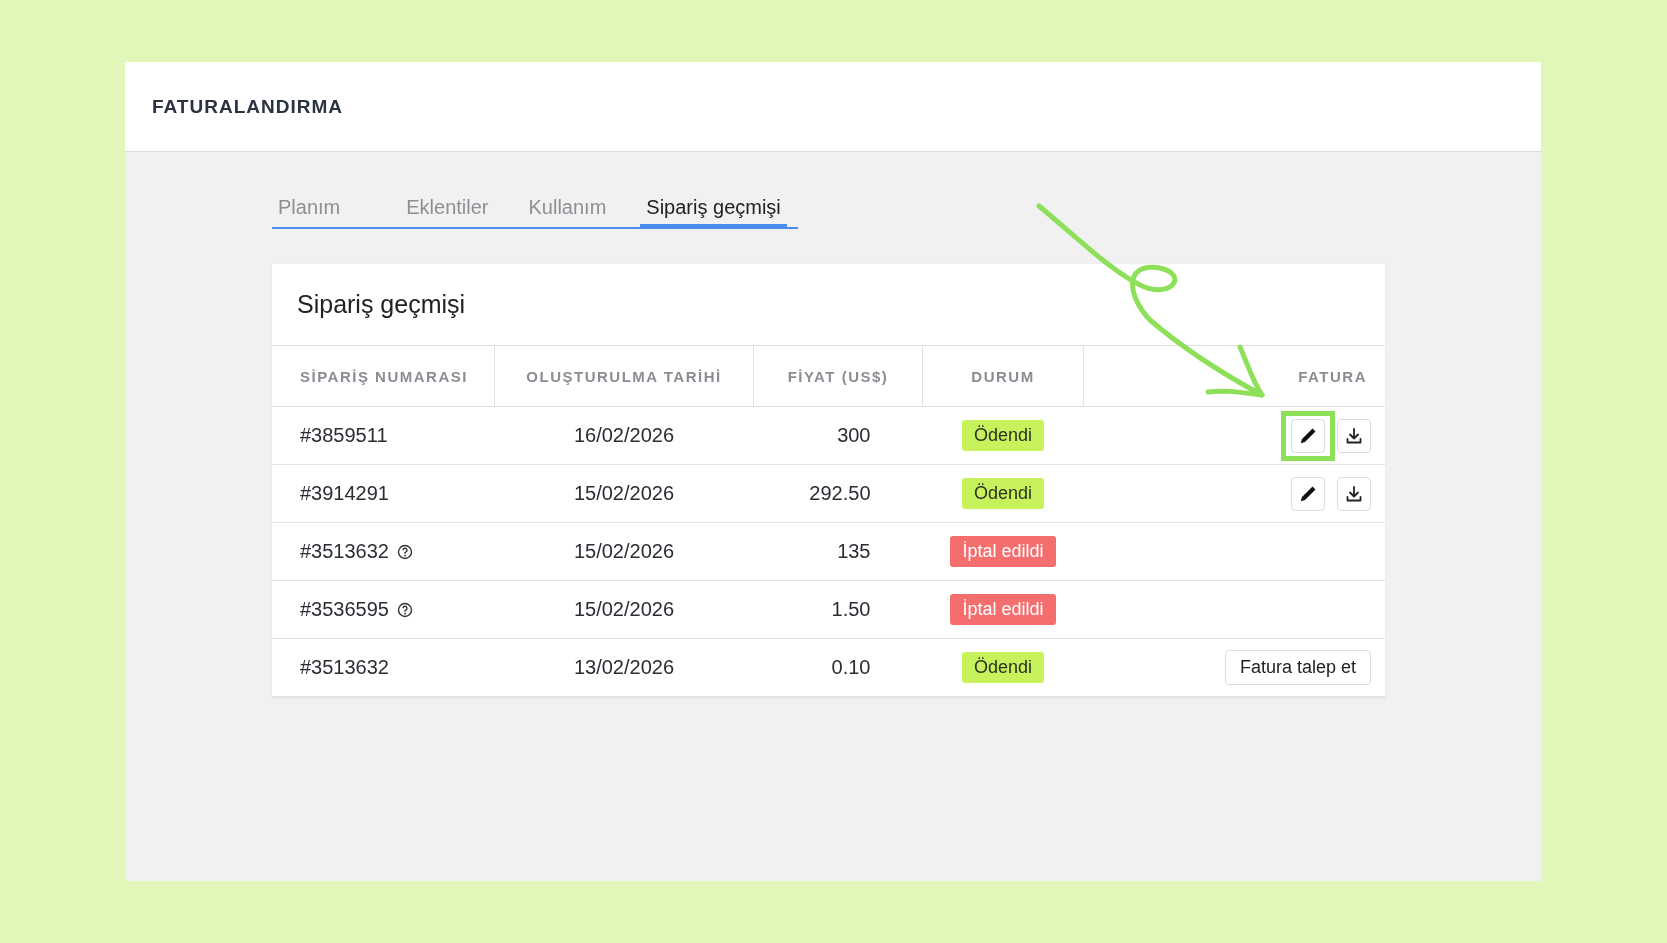 Image resolution: width=1667 pixels, height=943 pixels. Describe the element at coordinates (381, 304) in the screenshot. I see `card-title: Sipariş geçmişi` at that location.